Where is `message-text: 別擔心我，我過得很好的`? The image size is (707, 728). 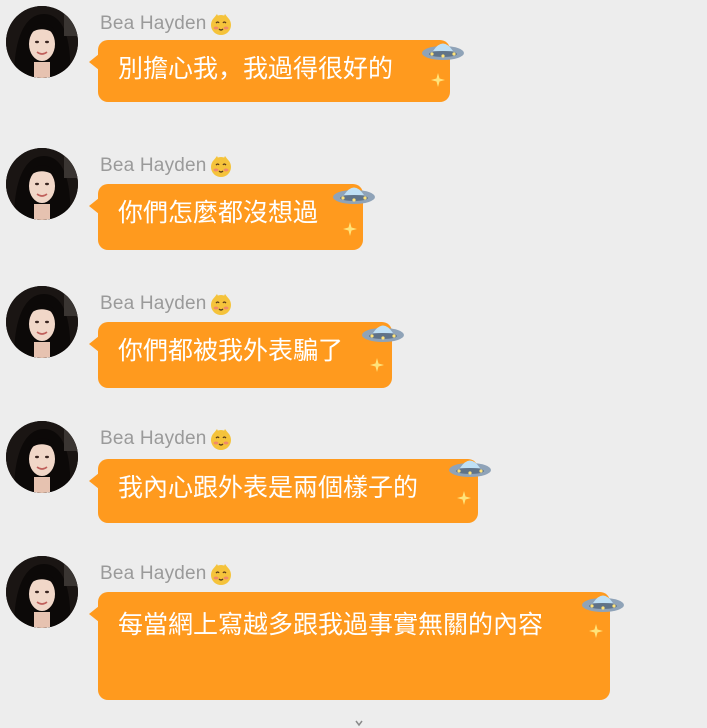
message-text: 別擔心我，我過得很好的 is located at coordinates (256, 68).